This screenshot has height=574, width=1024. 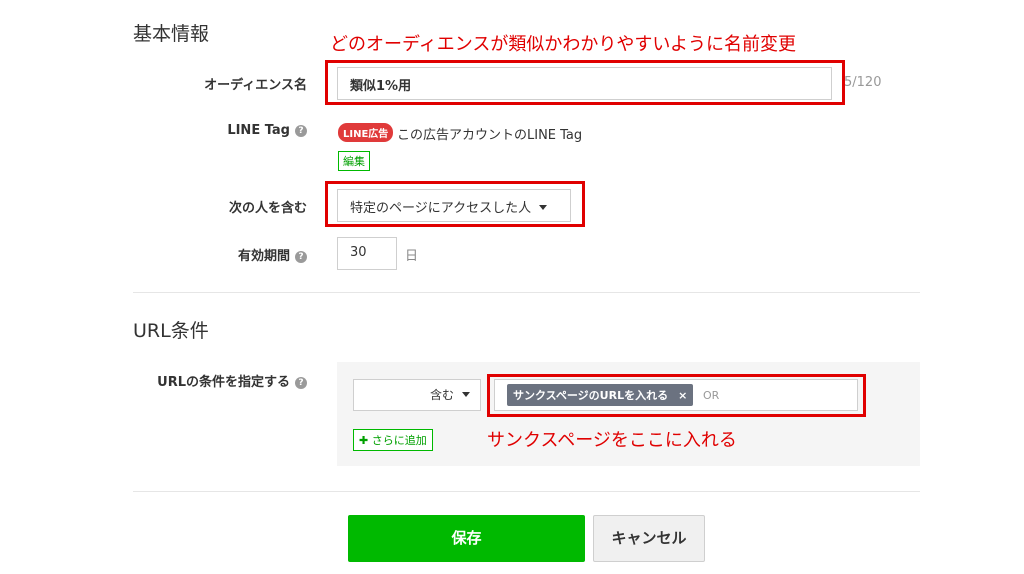 What do you see at coordinates (455, 204) in the screenshot?
I see `annotation-box-include` at bounding box center [455, 204].